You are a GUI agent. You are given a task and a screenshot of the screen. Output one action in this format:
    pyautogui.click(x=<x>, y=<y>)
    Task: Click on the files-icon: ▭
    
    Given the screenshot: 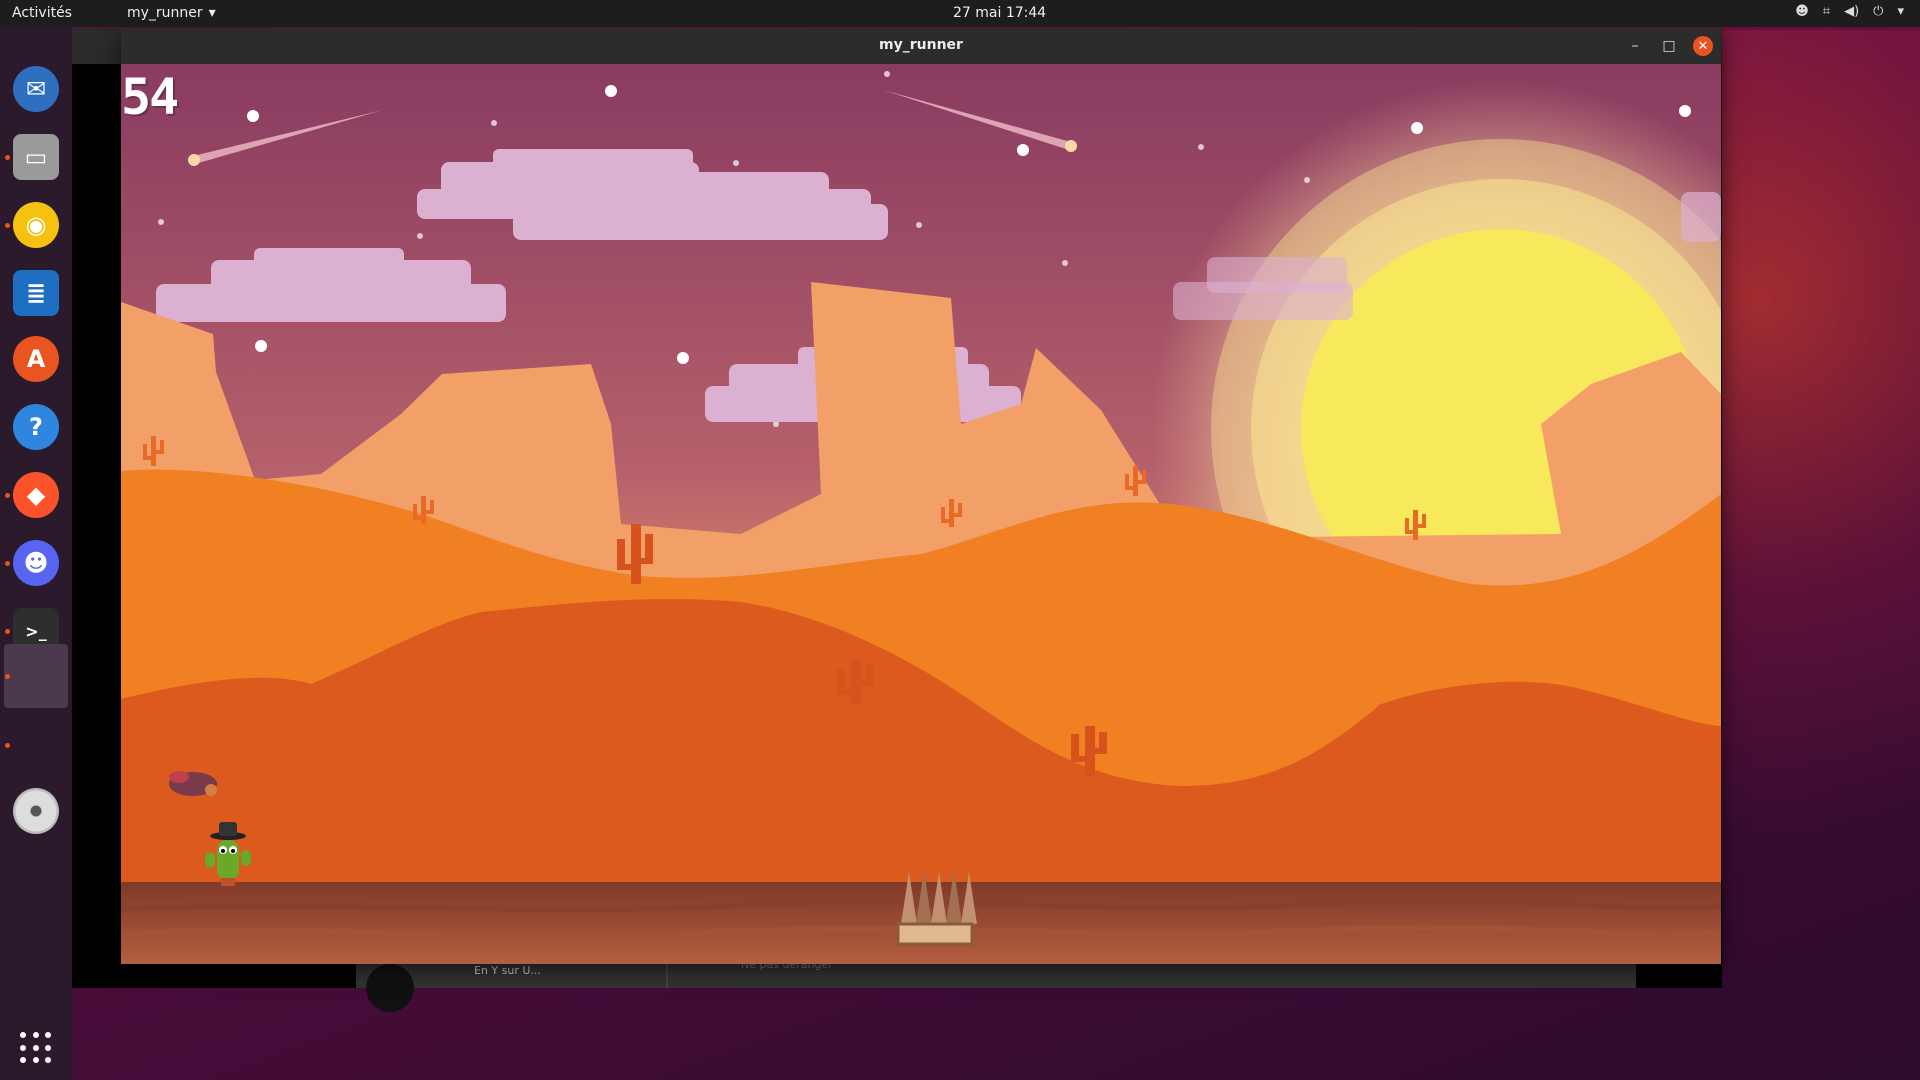 What is the action you would take?
    pyautogui.click(x=36, y=157)
    